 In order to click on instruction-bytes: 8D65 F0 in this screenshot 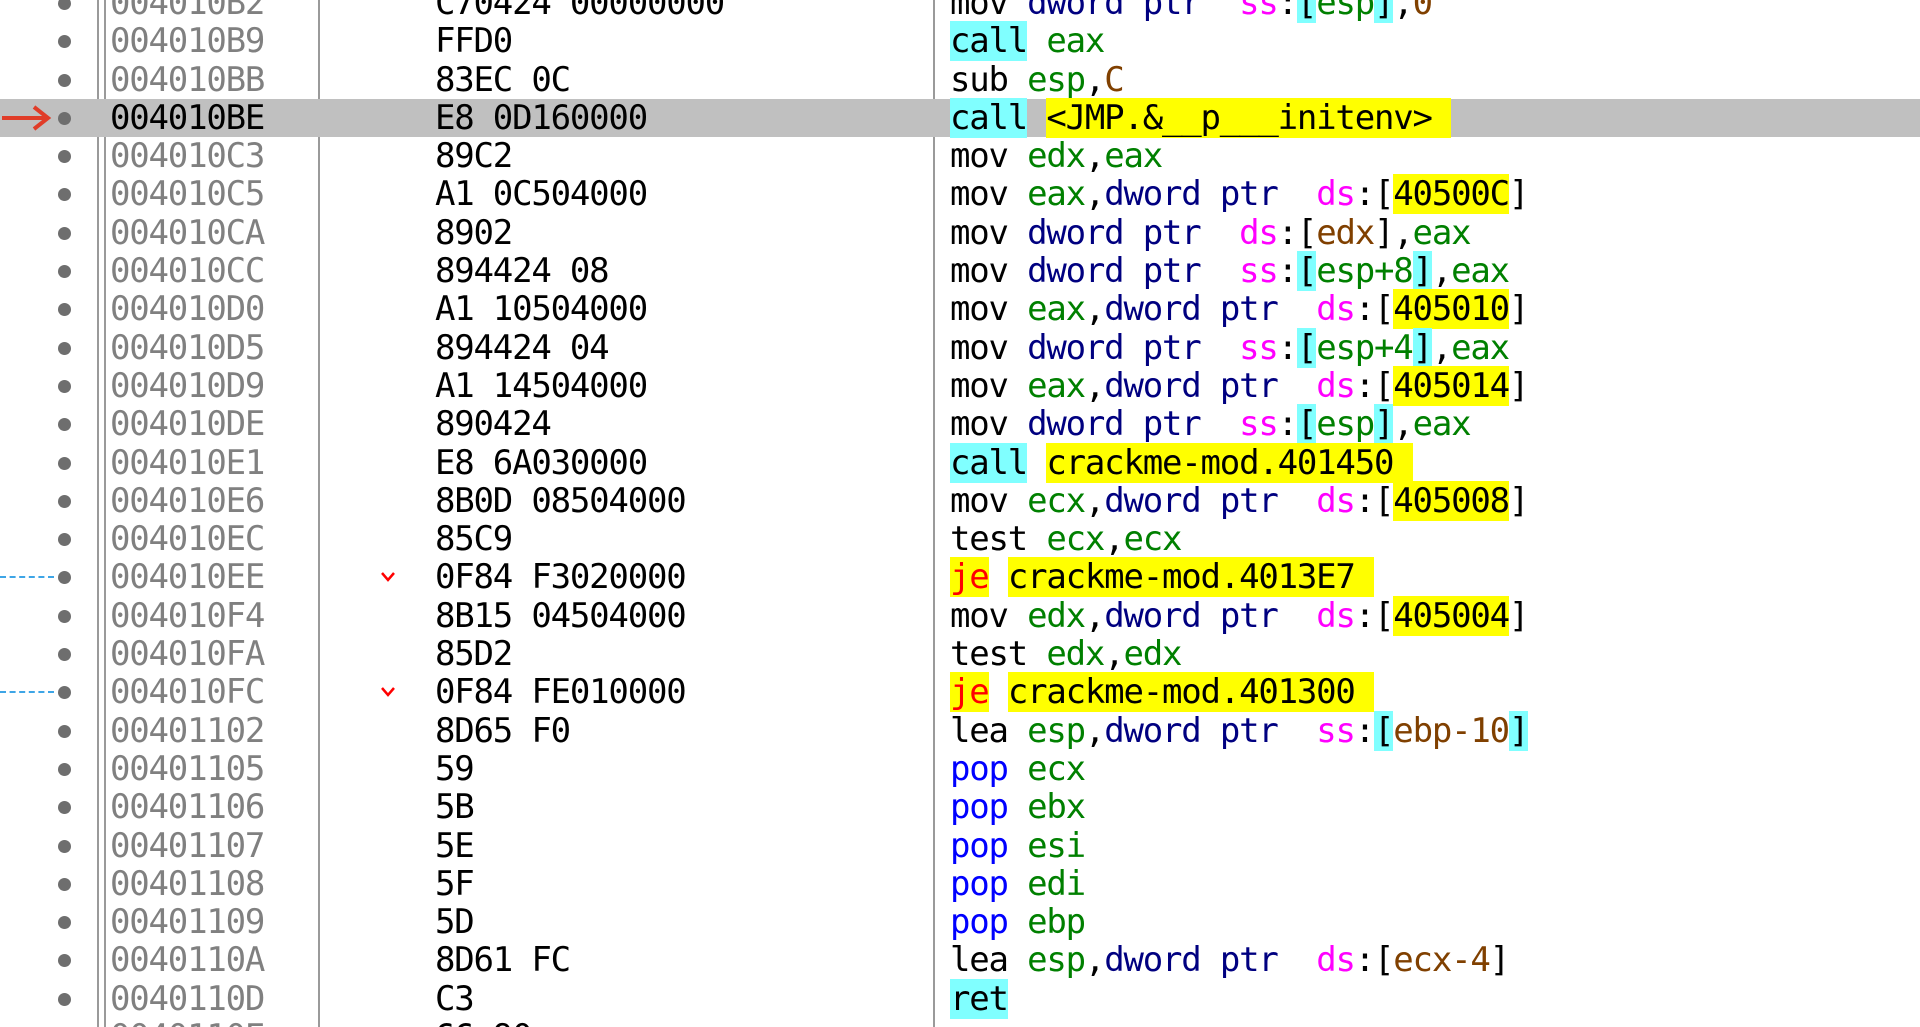, I will do `click(503, 730)`.